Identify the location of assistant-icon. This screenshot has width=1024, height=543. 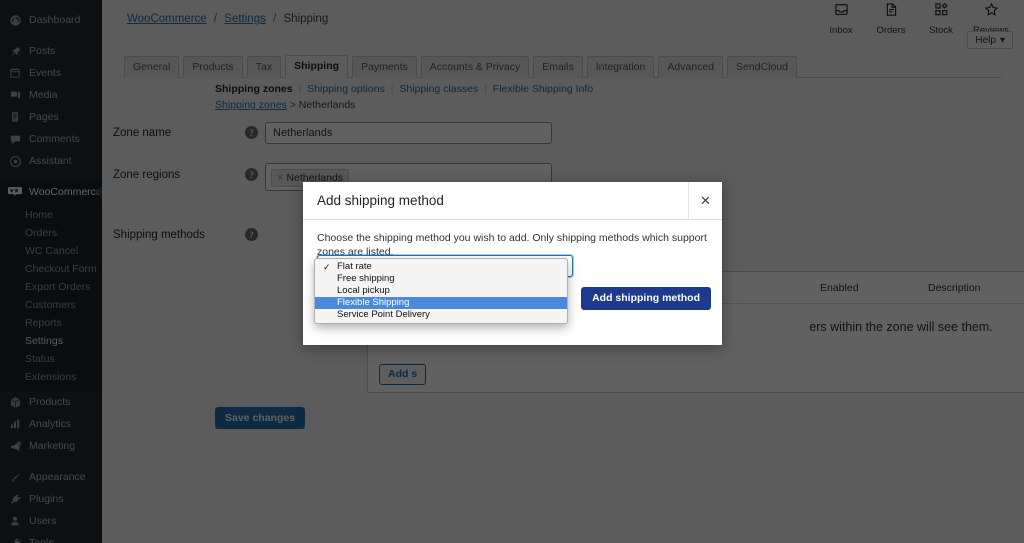
(15, 161).